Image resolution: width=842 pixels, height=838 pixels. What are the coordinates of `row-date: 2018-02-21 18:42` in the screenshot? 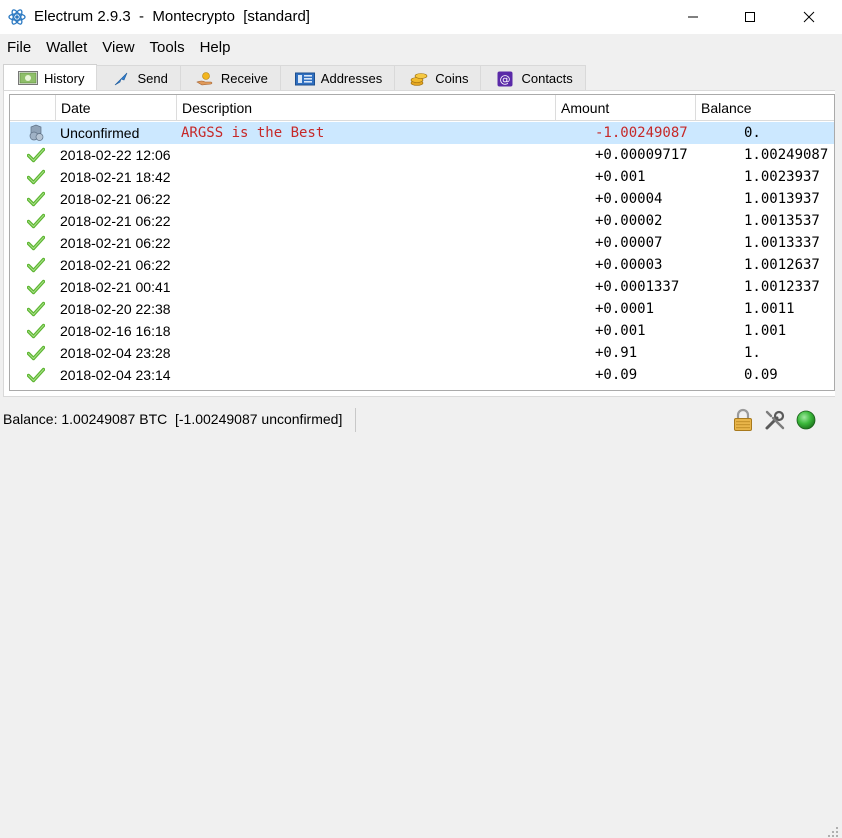 It's located at (115, 177).